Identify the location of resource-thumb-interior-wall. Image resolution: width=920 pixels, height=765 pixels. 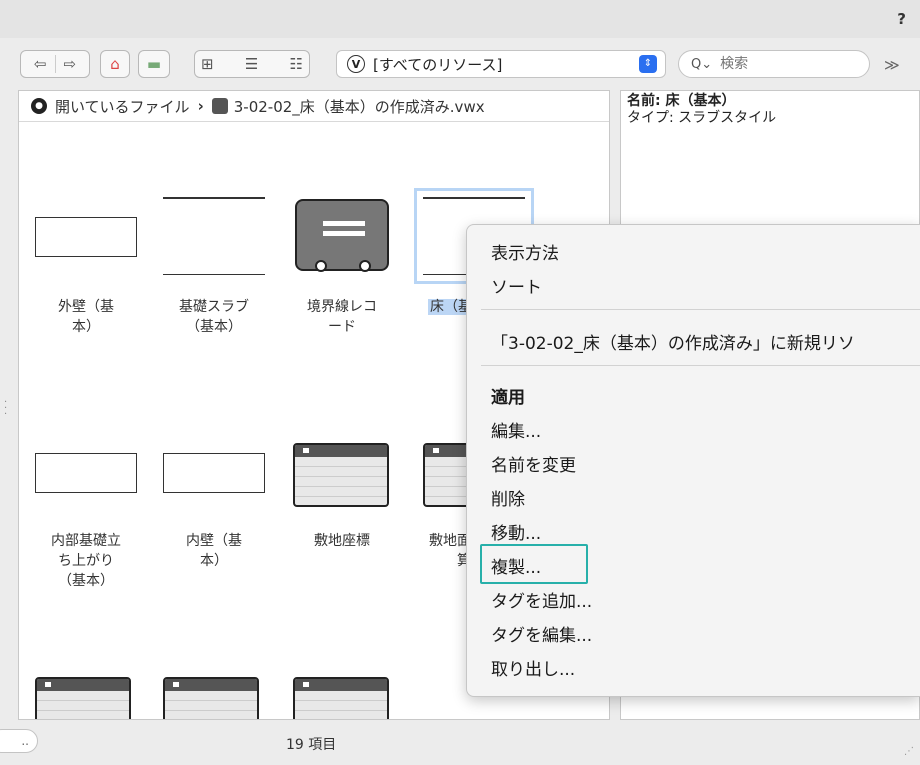
(214, 473).